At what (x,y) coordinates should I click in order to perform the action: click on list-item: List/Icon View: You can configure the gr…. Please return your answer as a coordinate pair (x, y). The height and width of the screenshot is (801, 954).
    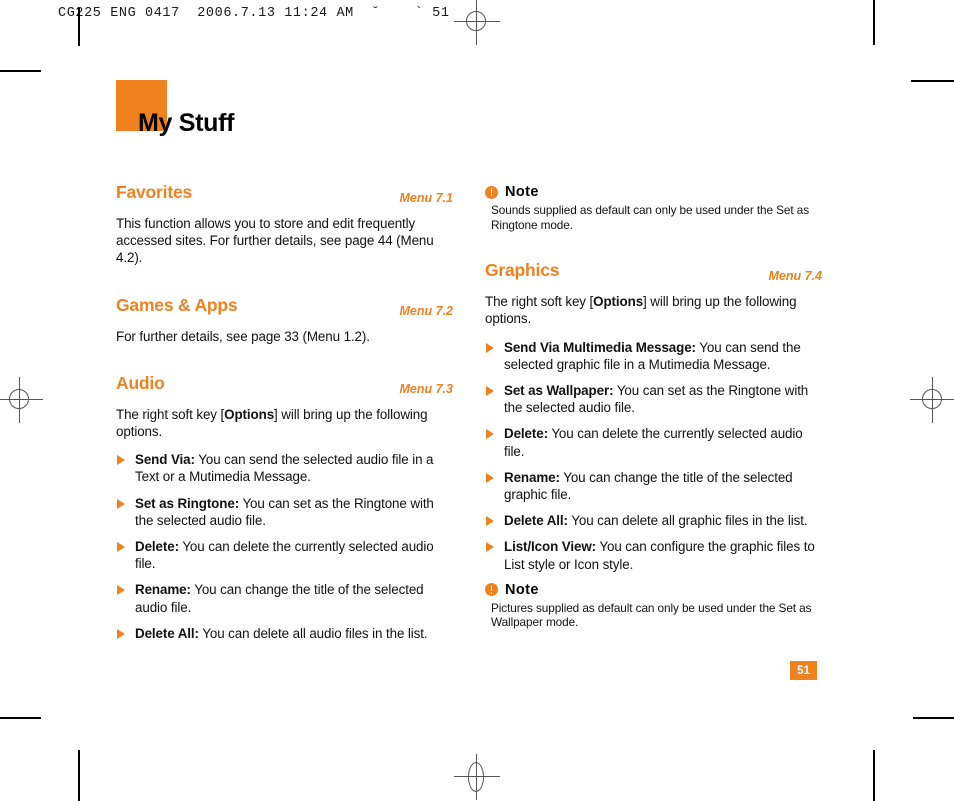
    Looking at the image, I should click on (653, 555).